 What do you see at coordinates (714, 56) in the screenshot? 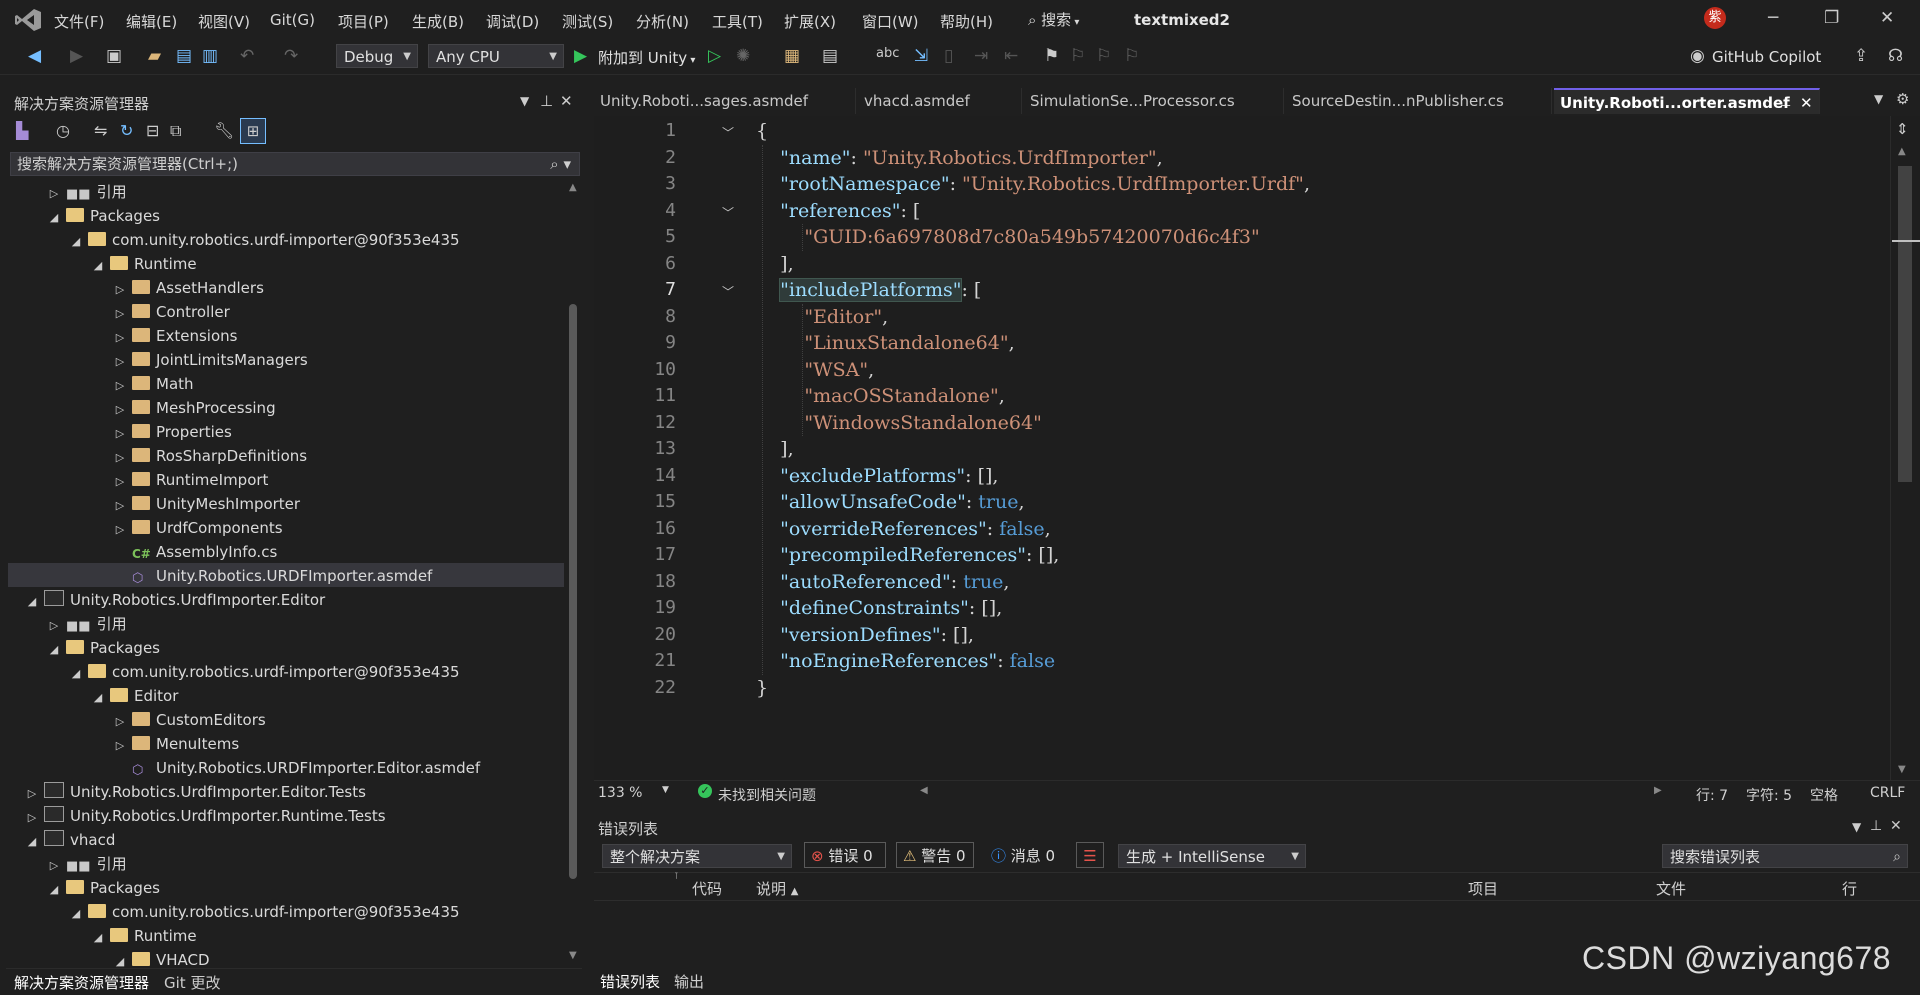
I see `start-without-debug-icon: ▷` at bounding box center [714, 56].